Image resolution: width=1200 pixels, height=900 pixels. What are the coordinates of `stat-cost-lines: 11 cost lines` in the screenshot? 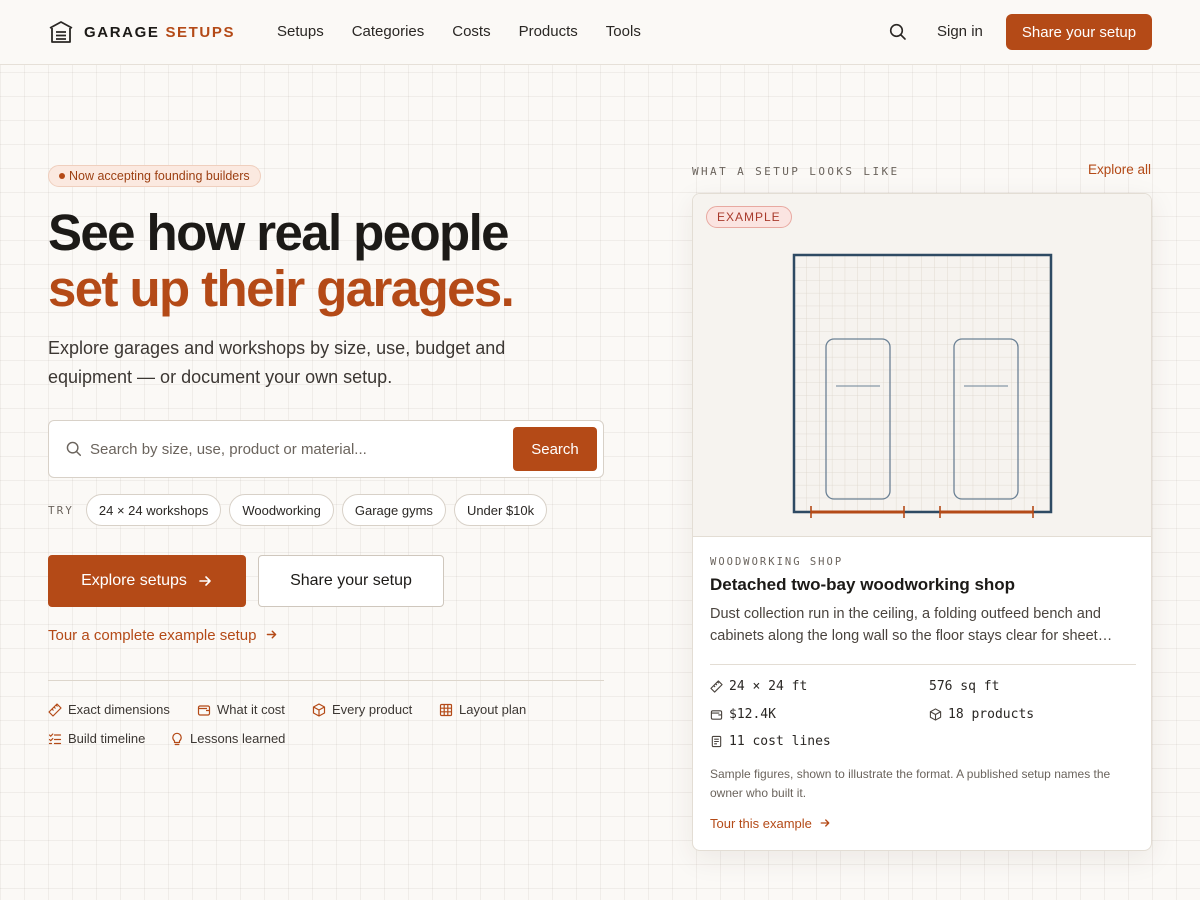 It's located at (770, 741).